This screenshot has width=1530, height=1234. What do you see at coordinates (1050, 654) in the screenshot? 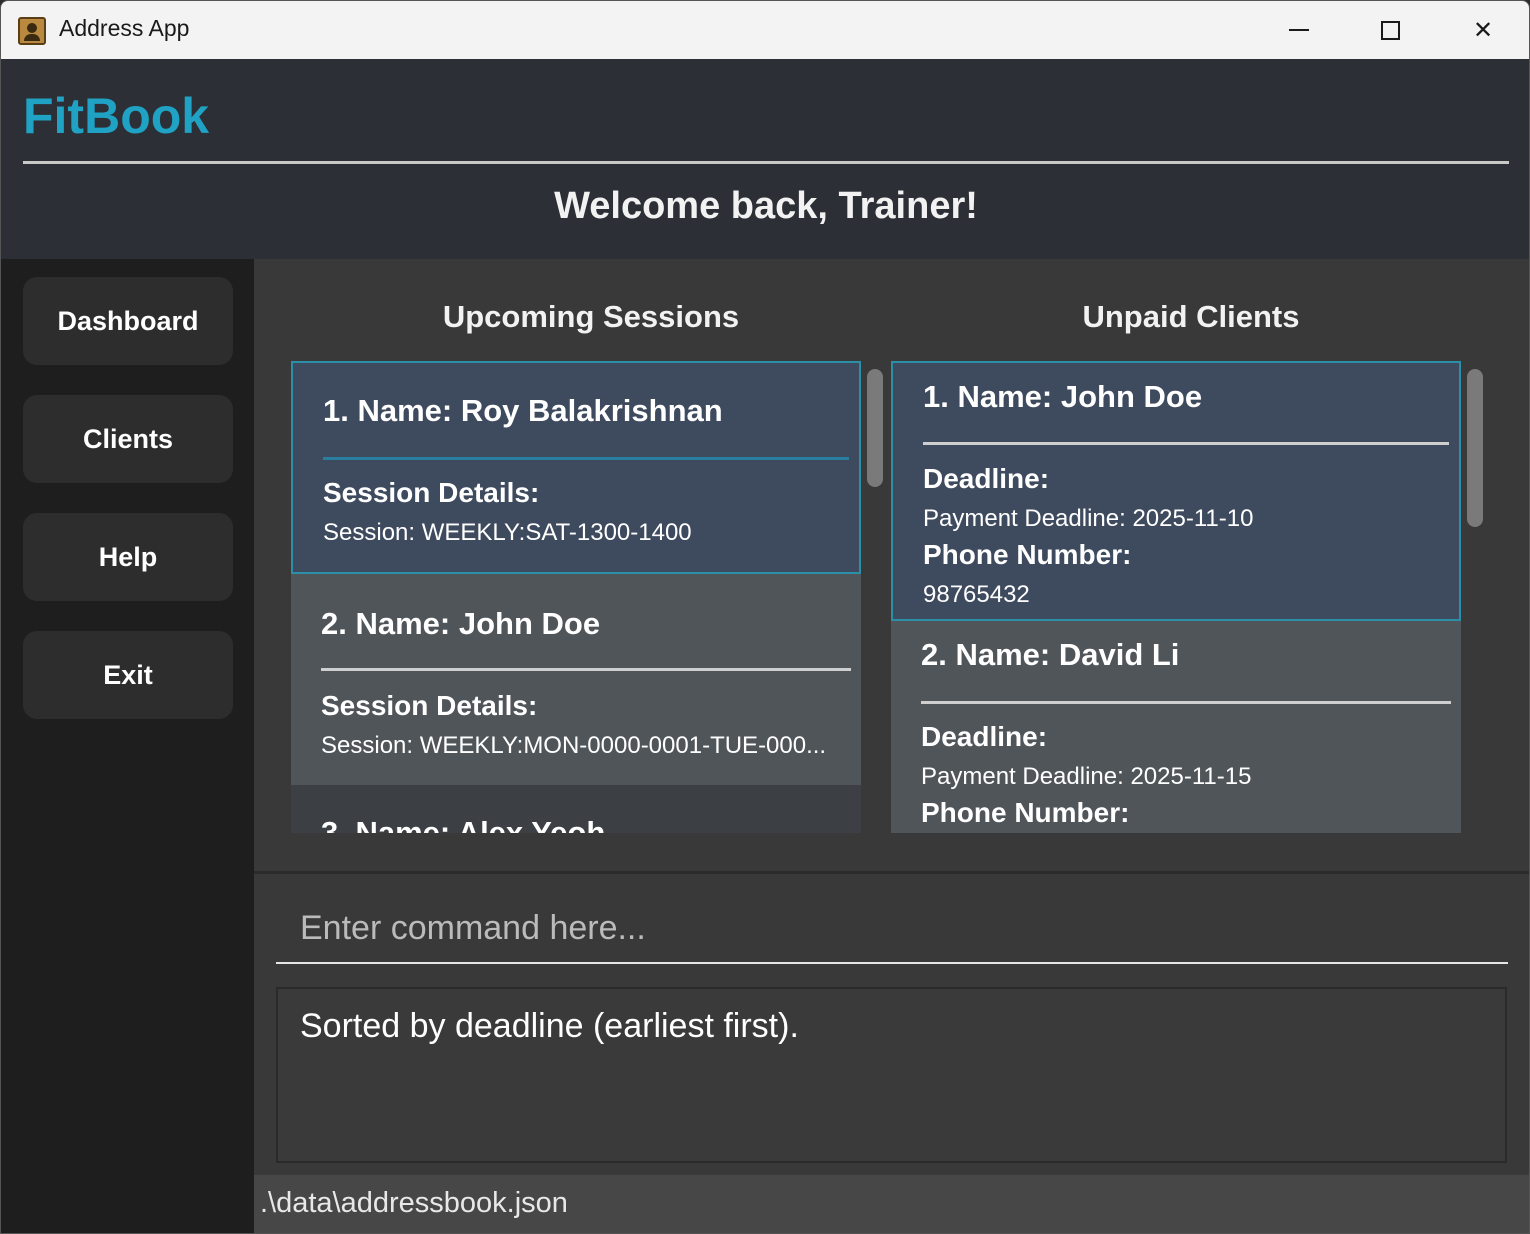
I see `unpaid-client-name: 2. Name: David Li` at bounding box center [1050, 654].